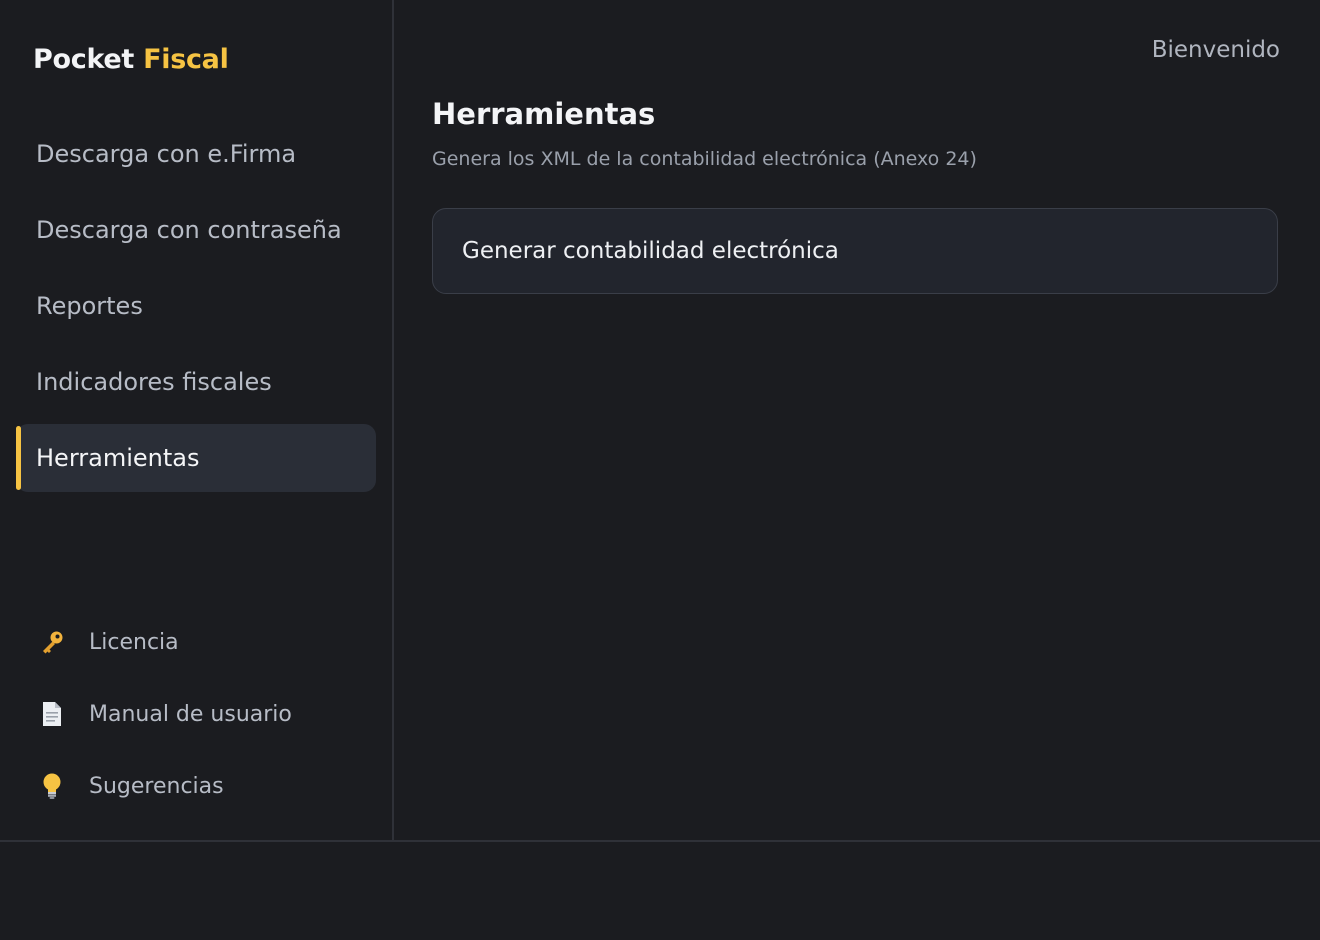 This screenshot has width=1320, height=940. Describe the element at coordinates (190, 714) in the screenshot. I see `manual-usuario-label: Manual de usuario` at that location.